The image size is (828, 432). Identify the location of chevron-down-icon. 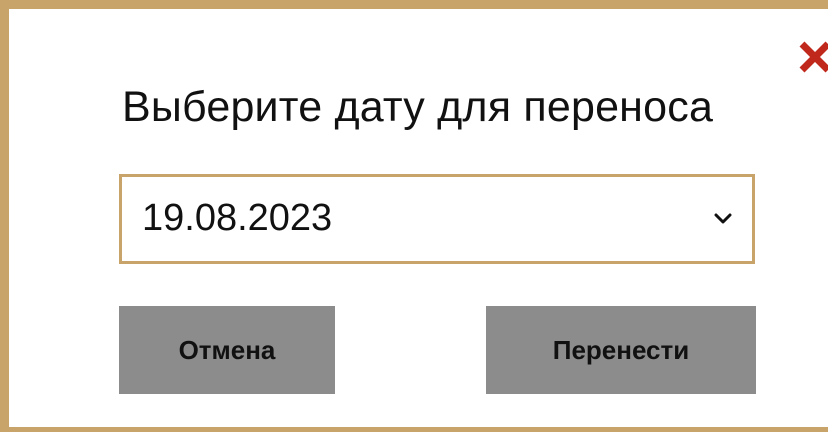
(723, 219).